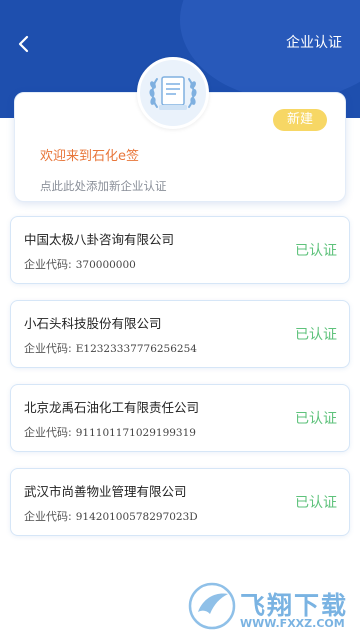  Describe the element at coordinates (314, 43) in the screenshot. I see `page-title: 企业认证` at that location.